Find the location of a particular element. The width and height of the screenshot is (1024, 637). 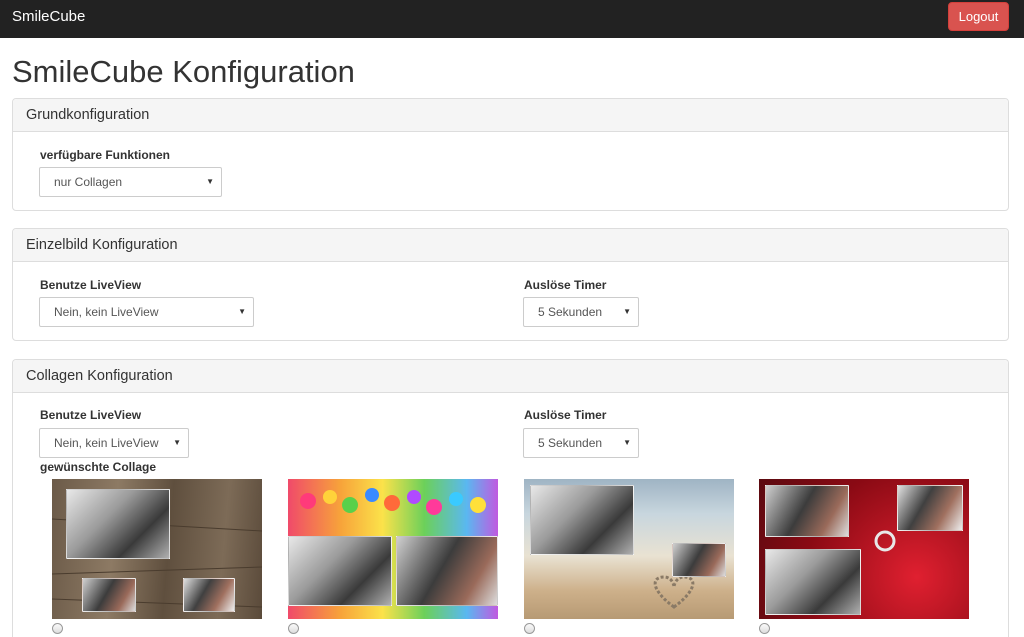

logout-button: Logout is located at coordinates (978, 16).